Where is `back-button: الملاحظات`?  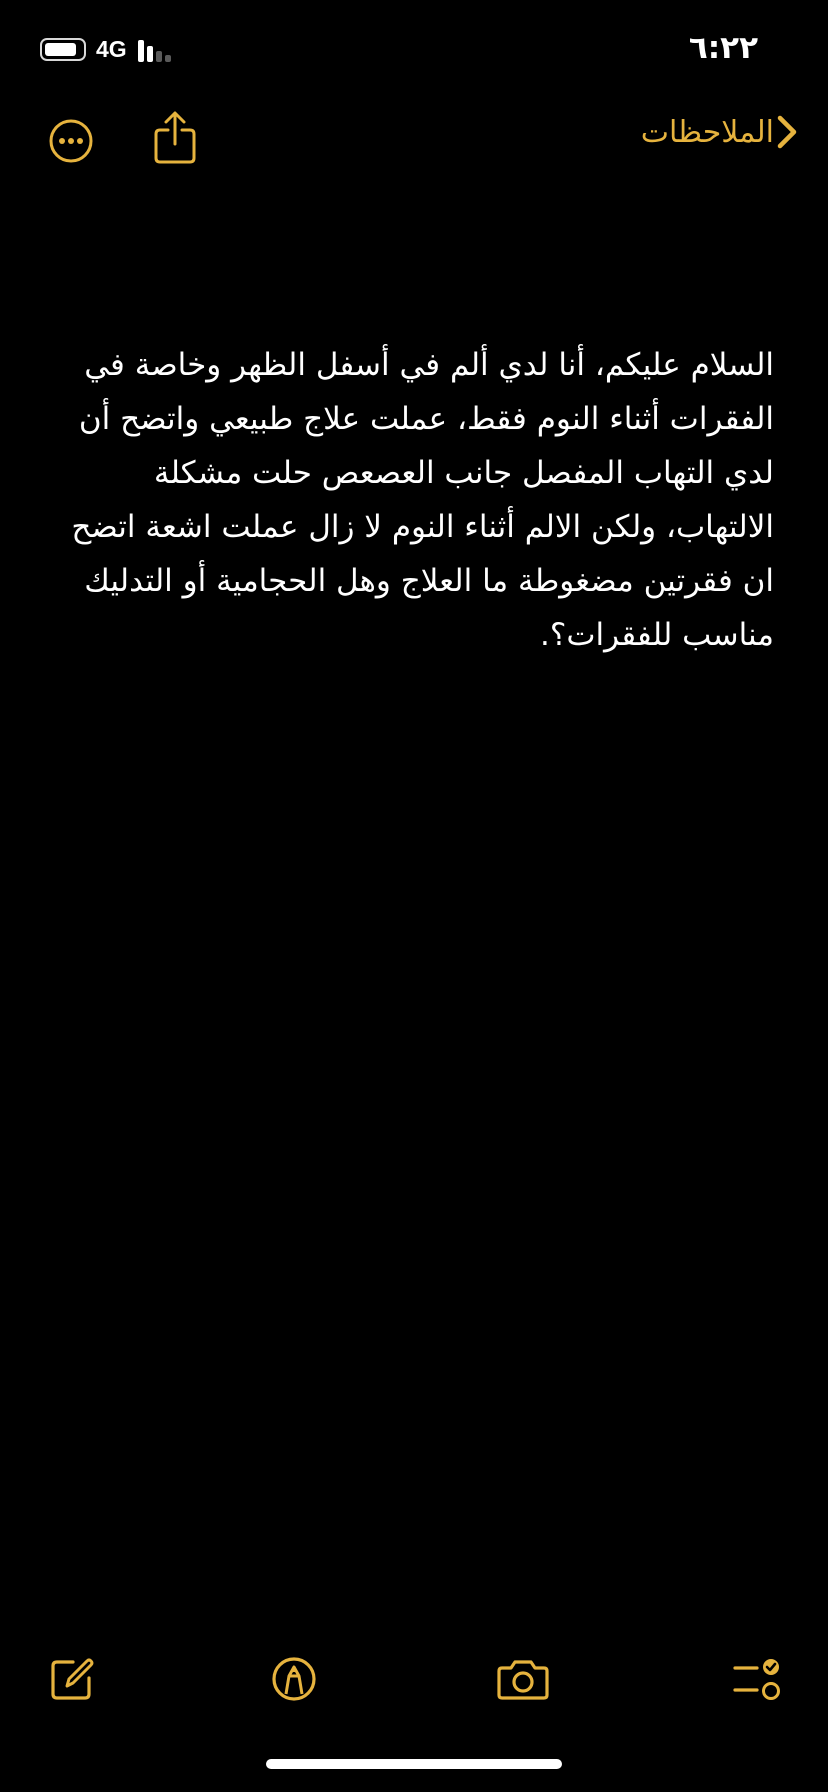 back-button: الملاحظات is located at coordinates (713, 132).